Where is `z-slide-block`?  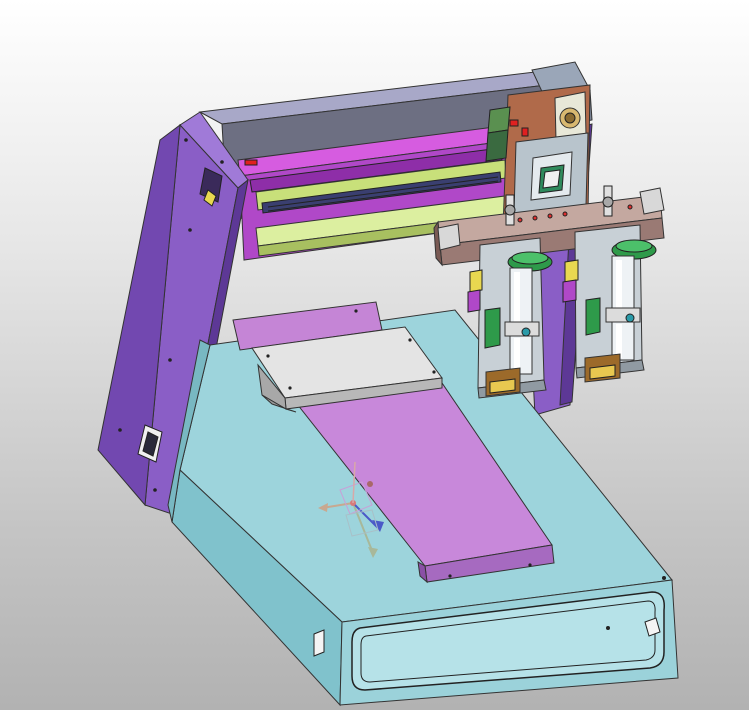 z-slide-block is located at coordinates (551, 173).